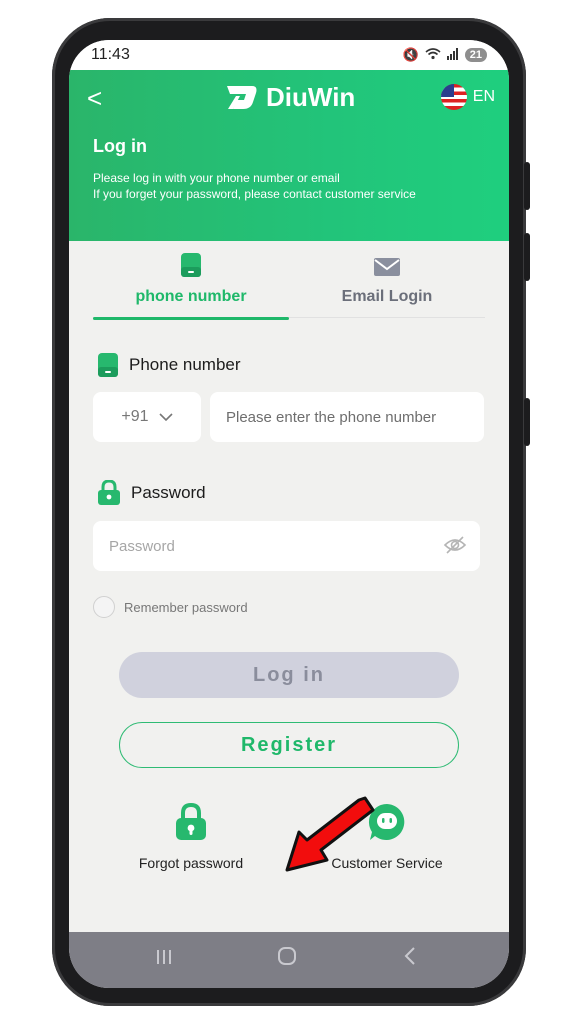 The width and height of the screenshot is (576, 1024). Describe the element at coordinates (433, 55) in the screenshot. I see `wifi-icon` at that location.